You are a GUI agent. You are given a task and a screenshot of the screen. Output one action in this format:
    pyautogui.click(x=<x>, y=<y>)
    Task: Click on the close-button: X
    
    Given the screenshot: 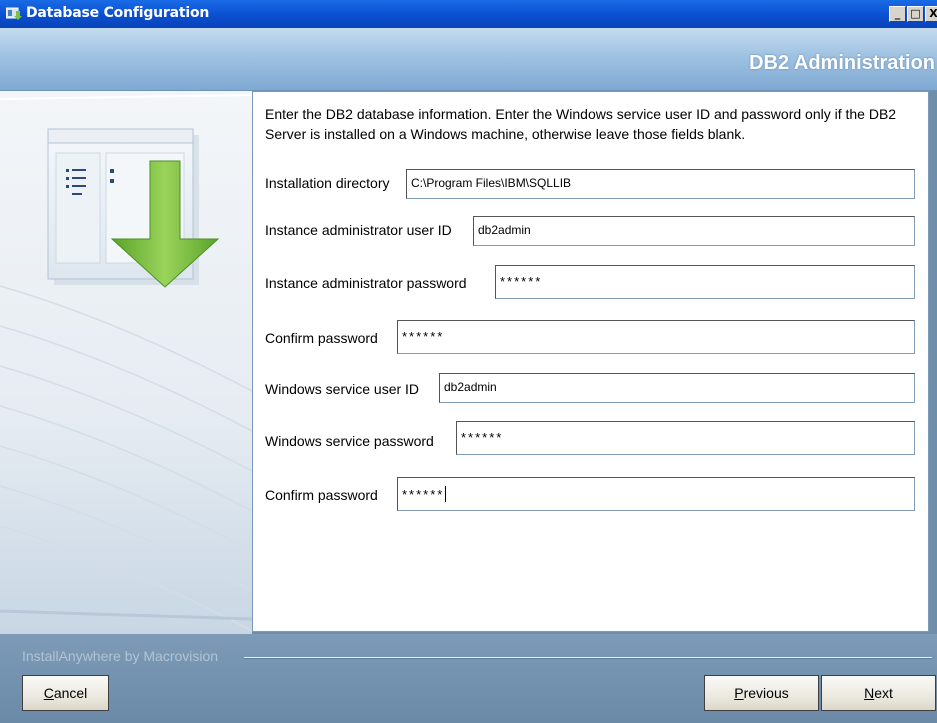 What is the action you would take?
    pyautogui.click(x=931, y=14)
    